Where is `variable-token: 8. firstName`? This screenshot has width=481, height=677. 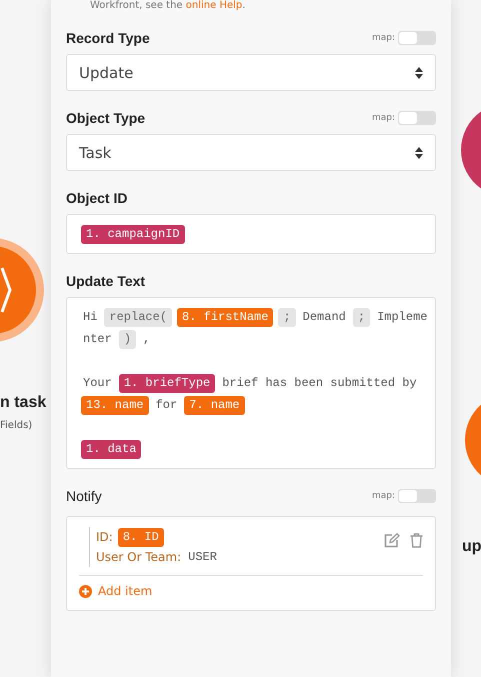 variable-token: 8. firstName is located at coordinates (225, 317).